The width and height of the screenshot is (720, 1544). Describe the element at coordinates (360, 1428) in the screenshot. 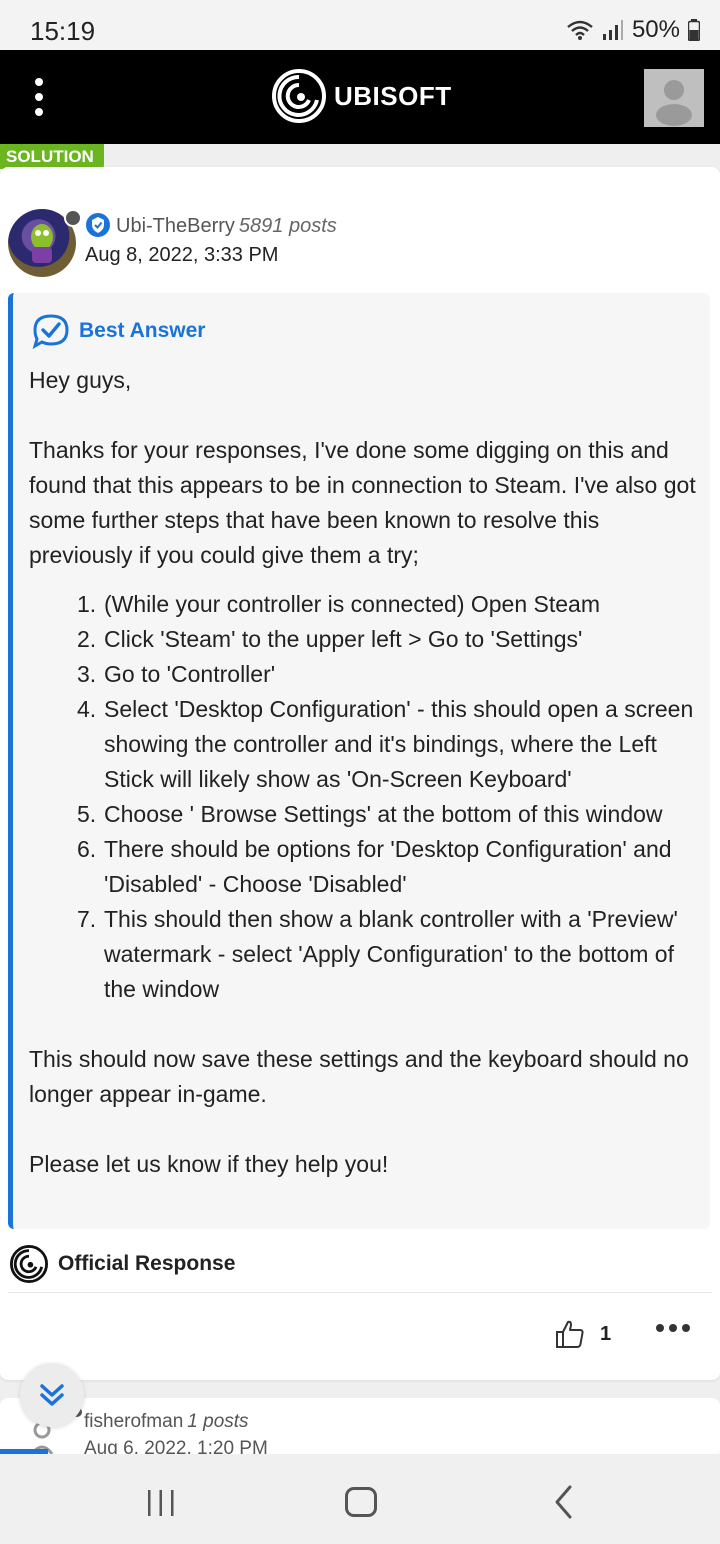

I see `next-post-card: fisherofman 1 posts Aug 6, 2022, 1:20 PM` at that location.